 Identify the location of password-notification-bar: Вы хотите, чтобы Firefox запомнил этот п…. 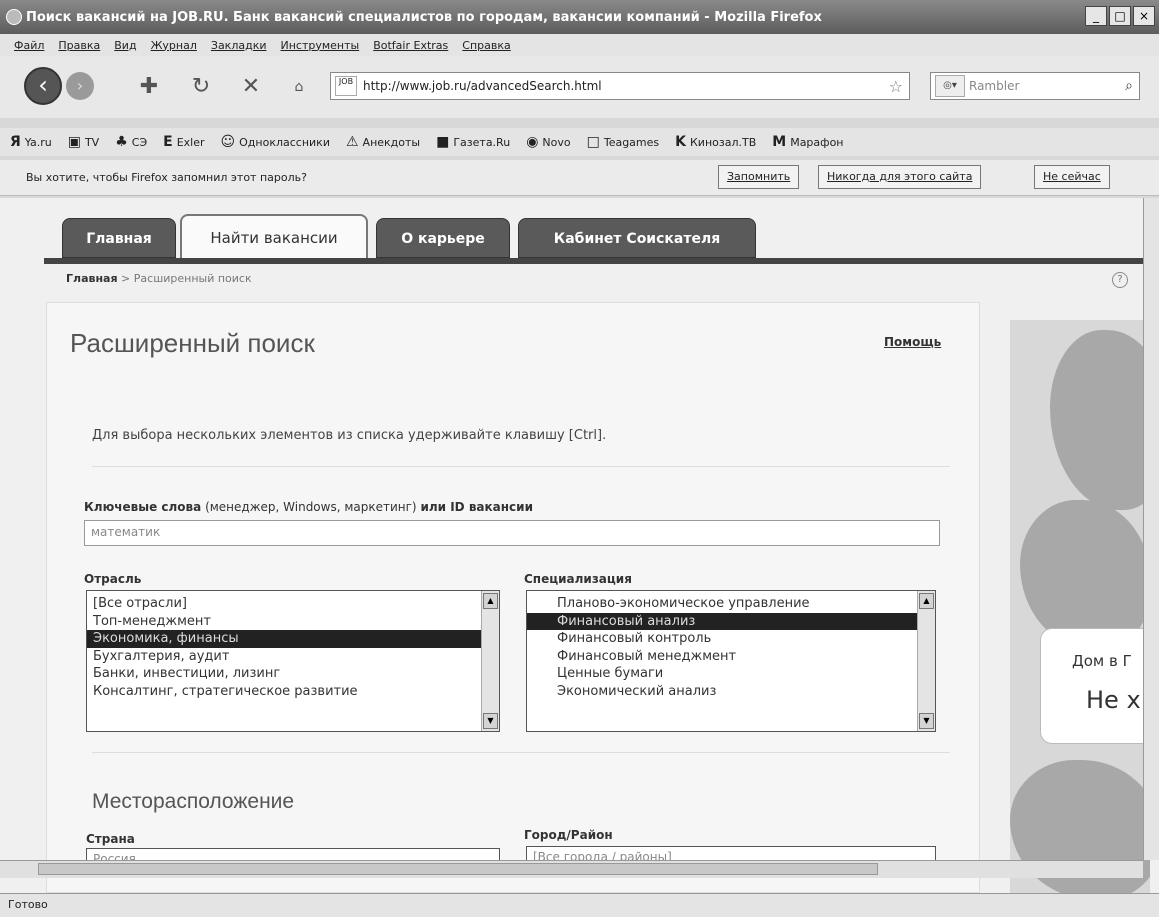
(579, 178).